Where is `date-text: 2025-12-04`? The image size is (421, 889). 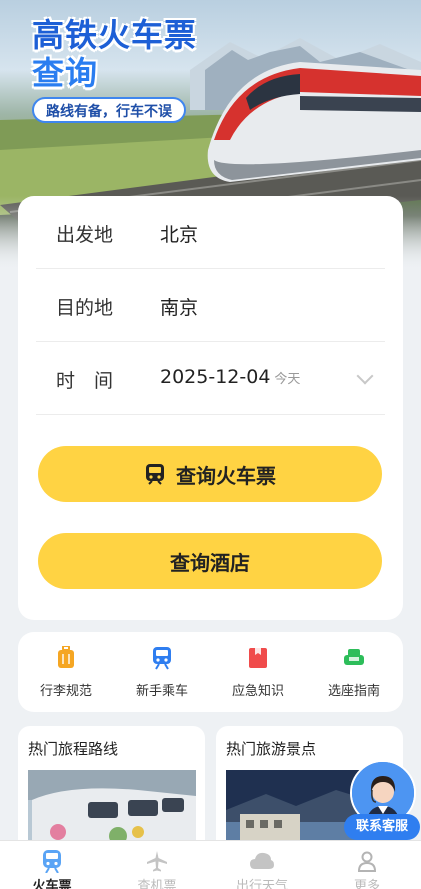
date-text: 2025-12-04 is located at coordinates (215, 377).